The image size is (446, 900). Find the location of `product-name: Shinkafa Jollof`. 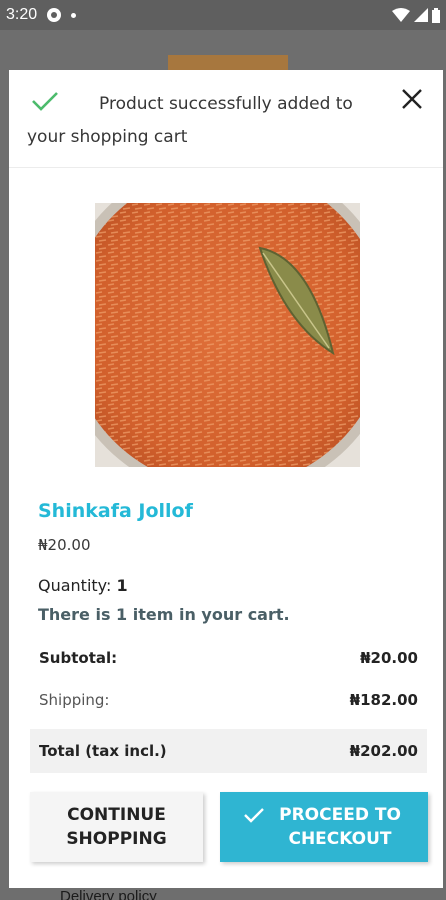

product-name: Shinkafa Jollof is located at coordinates (115, 511).